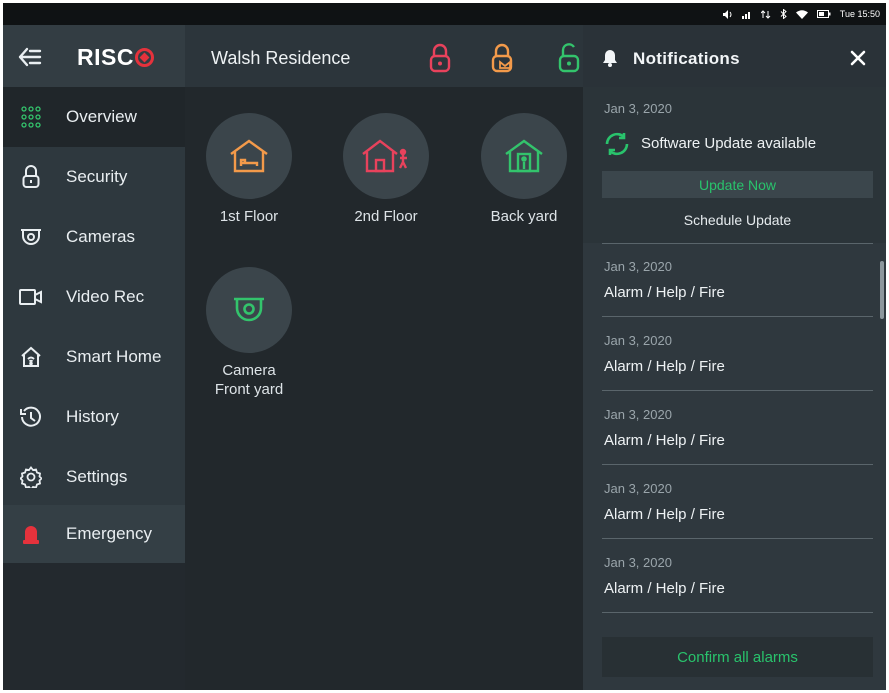 The width and height of the screenshot is (889, 693). What do you see at coordinates (114, 356) in the screenshot?
I see `sidebar-item-label: Smart Home` at bounding box center [114, 356].